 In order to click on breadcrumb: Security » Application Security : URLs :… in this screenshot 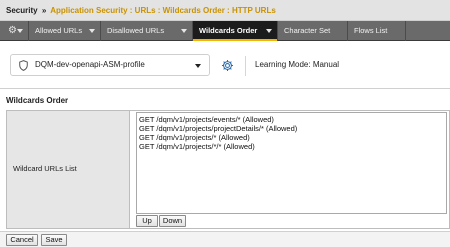, I will do `click(225, 10)`.